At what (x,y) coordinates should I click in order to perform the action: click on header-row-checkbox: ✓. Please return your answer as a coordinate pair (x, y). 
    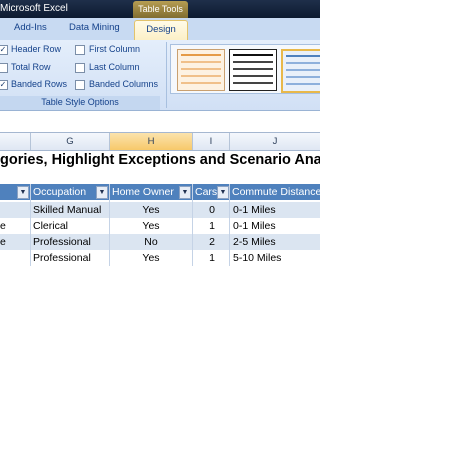
    Looking at the image, I should click on (4, 50).